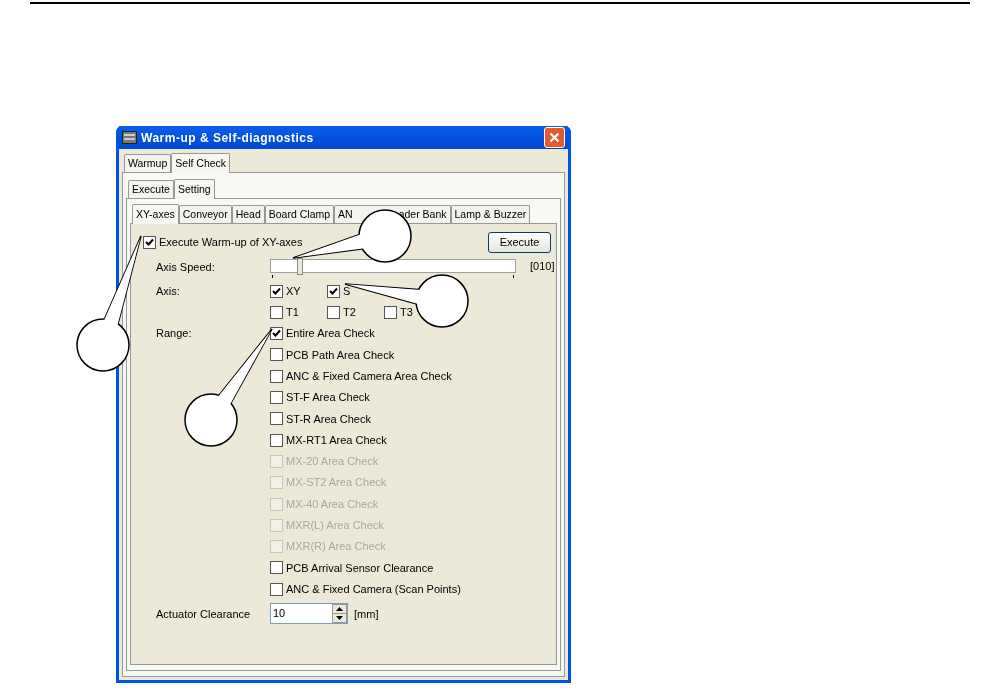  What do you see at coordinates (355, 291) in the screenshot?
I see `axis-checkbox: S` at bounding box center [355, 291].